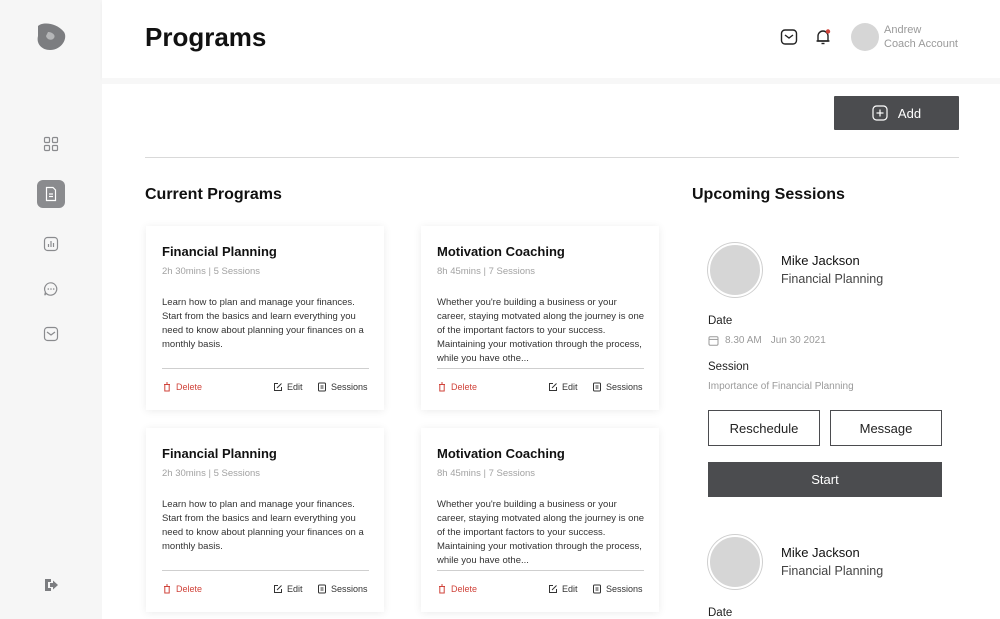 Image resolution: width=1000 pixels, height=619 pixels. What do you see at coordinates (206, 37) in the screenshot?
I see `page-title: Programs` at bounding box center [206, 37].